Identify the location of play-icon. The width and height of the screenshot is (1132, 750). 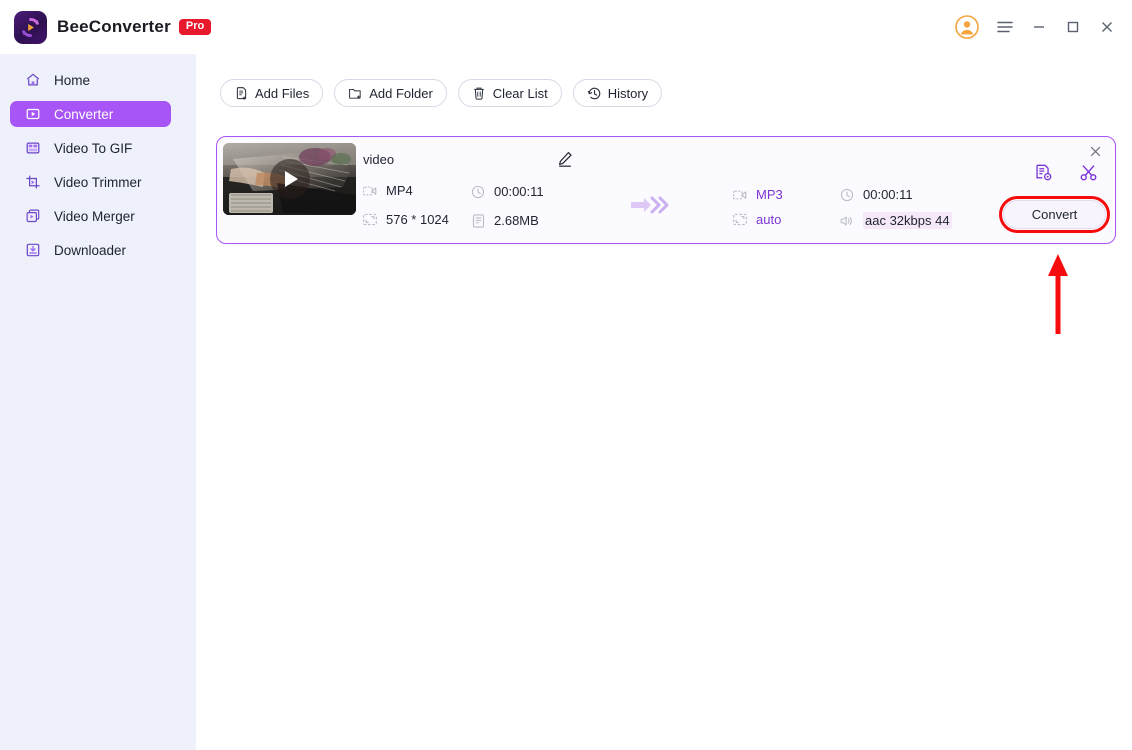
(289, 179).